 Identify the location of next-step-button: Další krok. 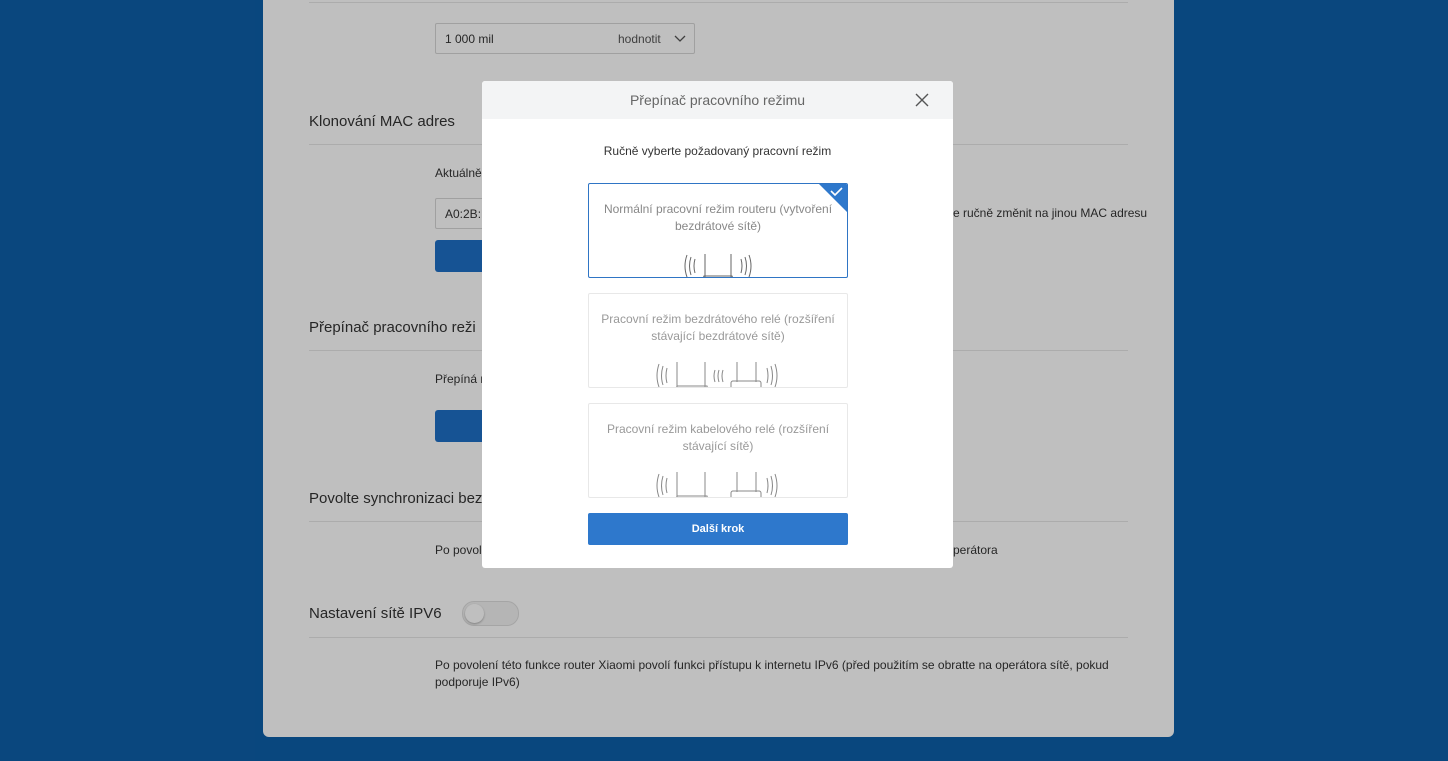
(718, 529).